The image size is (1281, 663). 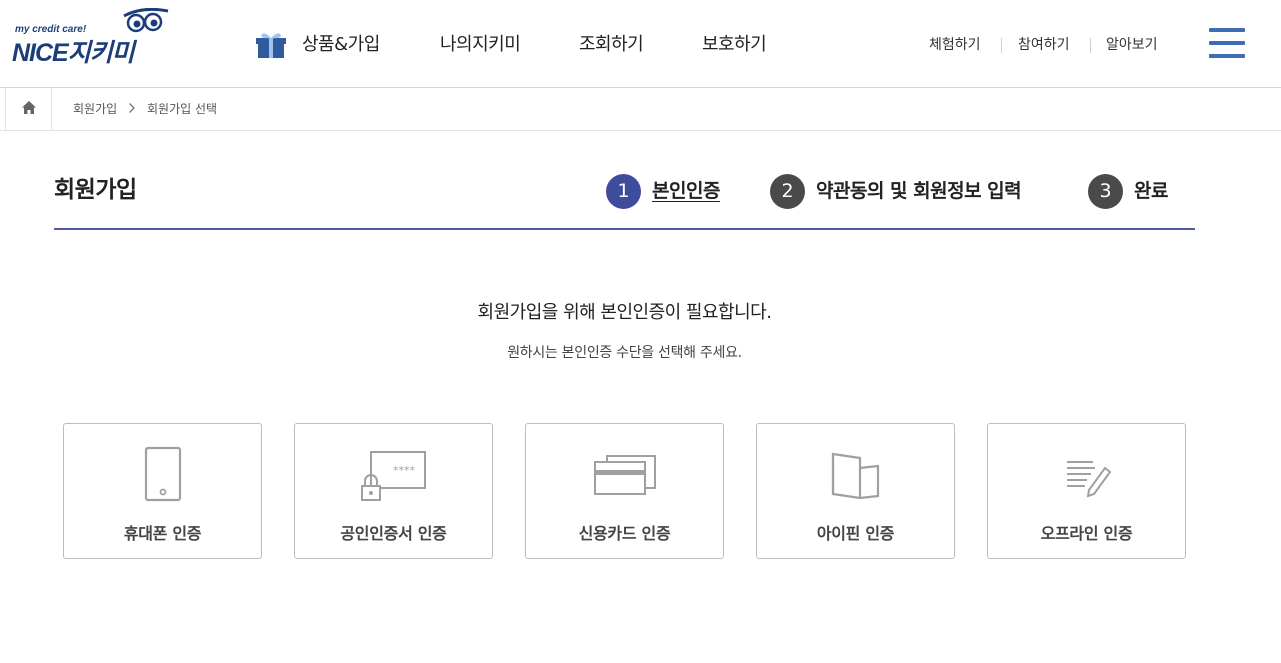 What do you see at coordinates (393, 533) in the screenshot?
I see `auth-card-label: 공인인증서 인증` at bounding box center [393, 533].